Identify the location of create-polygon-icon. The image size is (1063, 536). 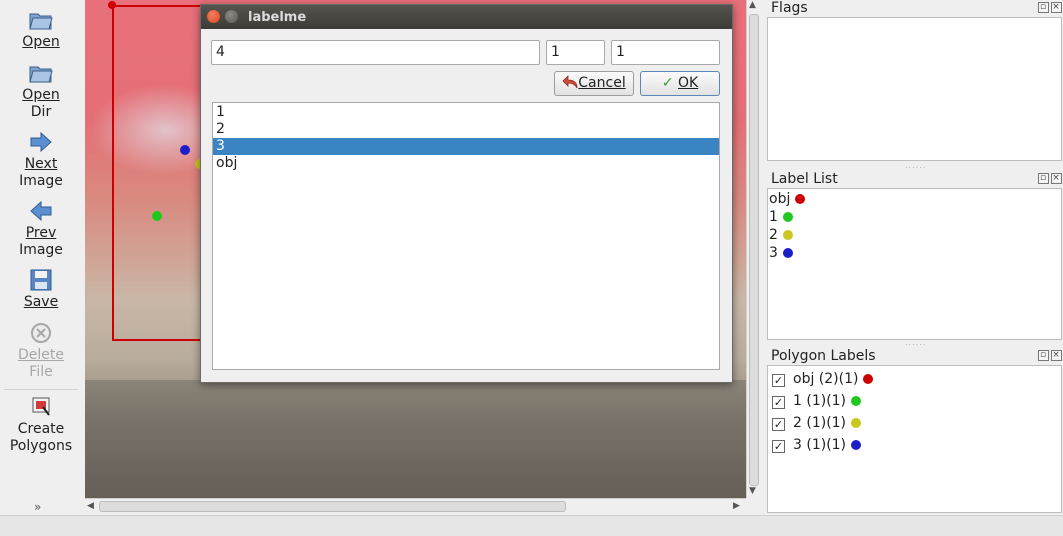
(41, 406).